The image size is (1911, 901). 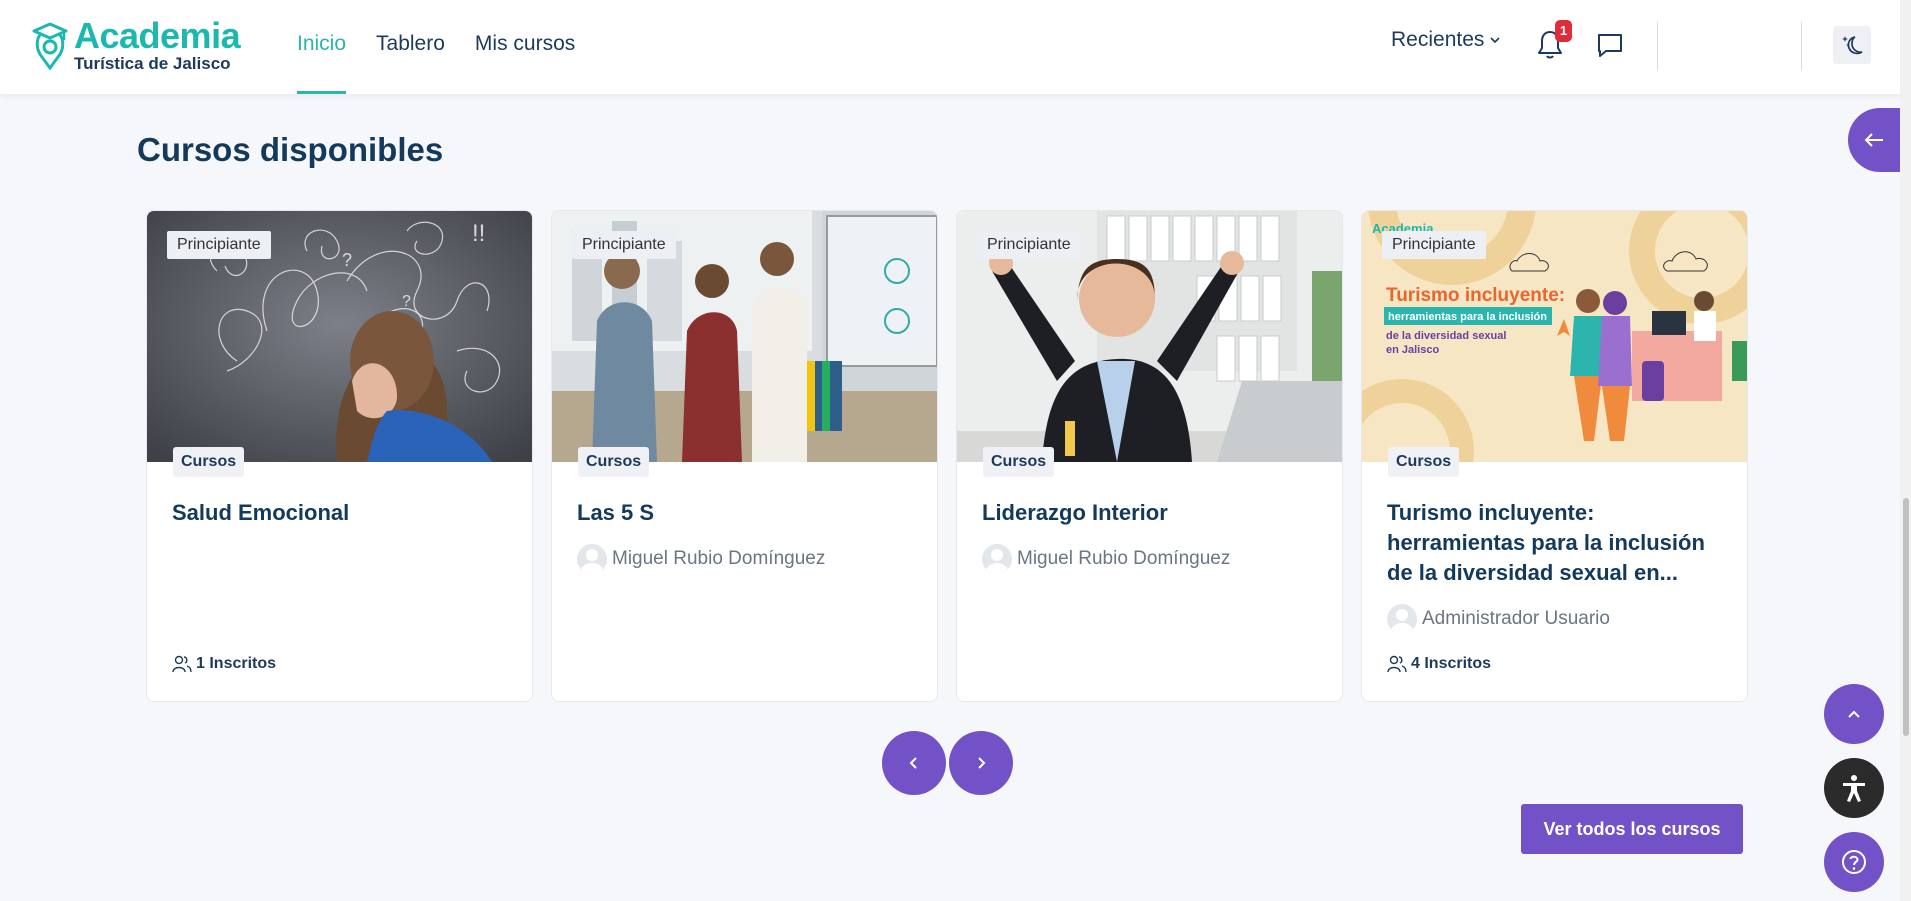 I want to click on logo-title: Academia, so click(x=157, y=35).